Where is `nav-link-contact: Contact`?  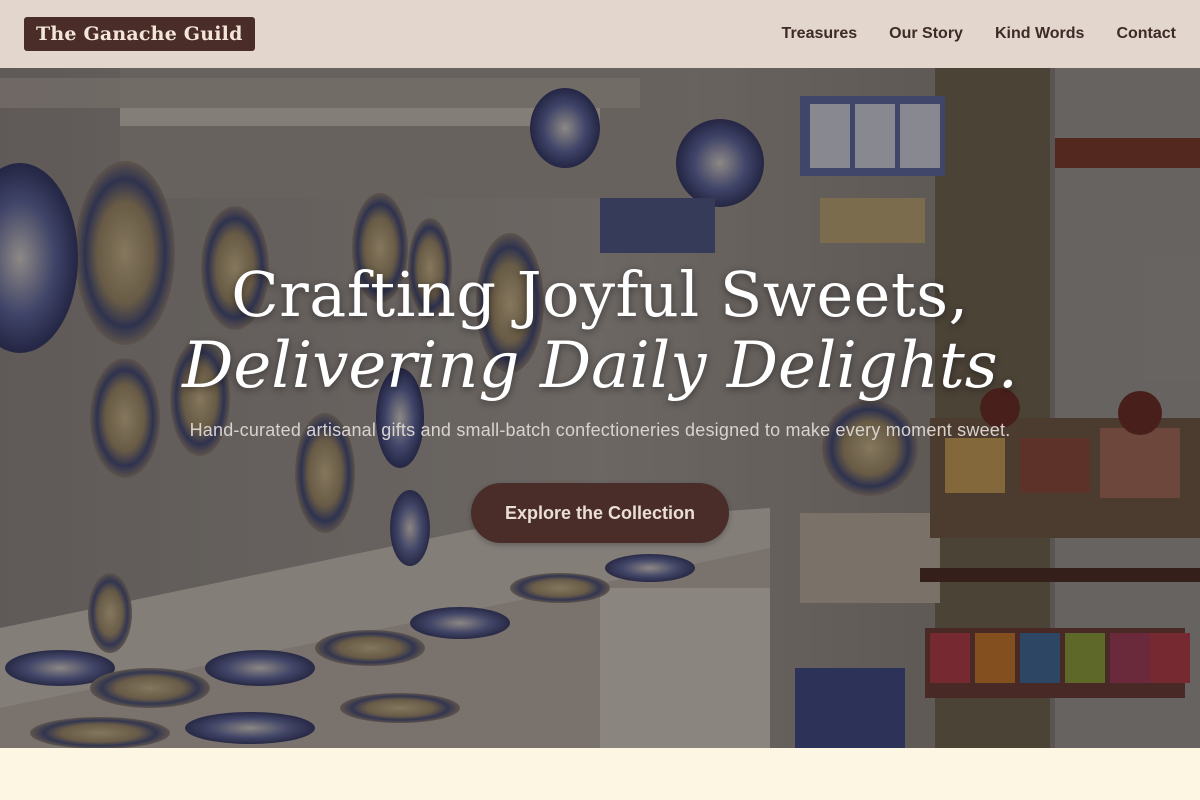
nav-link-contact: Contact is located at coordinates (1146, 34).